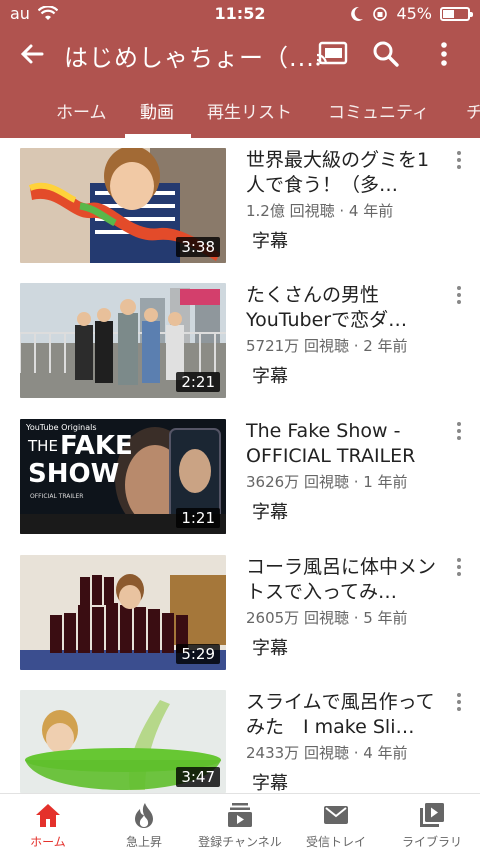 This screenshot has height=854, width=480. What do you see at coordinates (473, 110) in the screenshot?
I see `tab-channels: チ` at bounding box center [473, 110].